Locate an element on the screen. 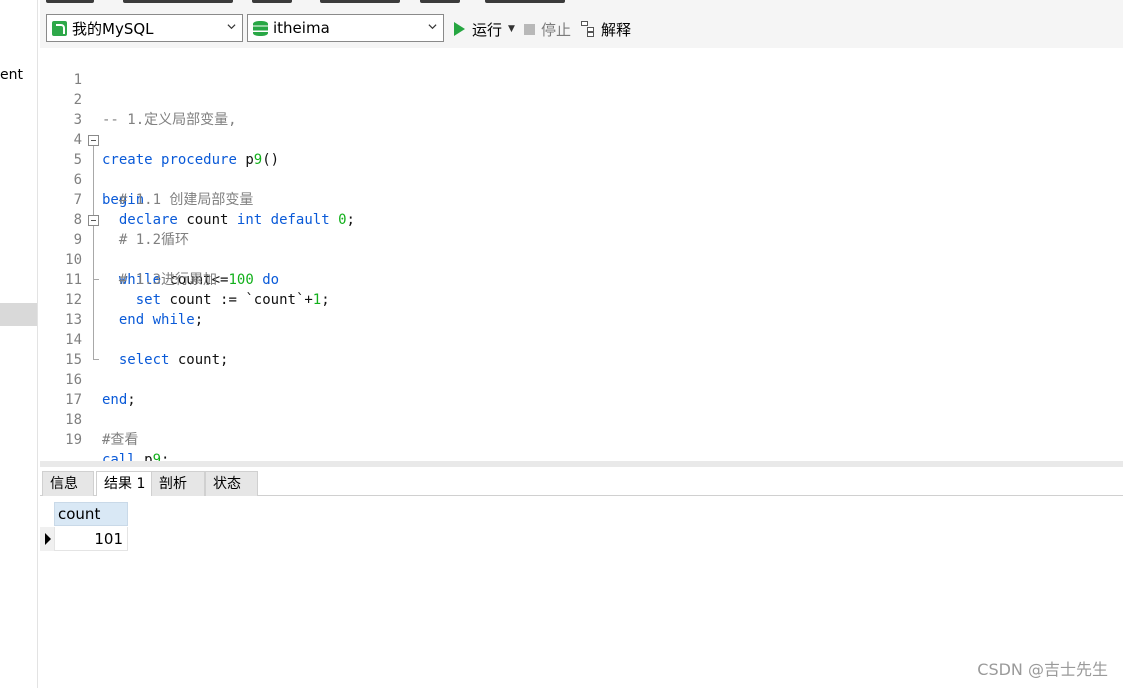 This screenshot has height=688, width=1123. navigator-item-label: ent is located at coordinates (11, 75).